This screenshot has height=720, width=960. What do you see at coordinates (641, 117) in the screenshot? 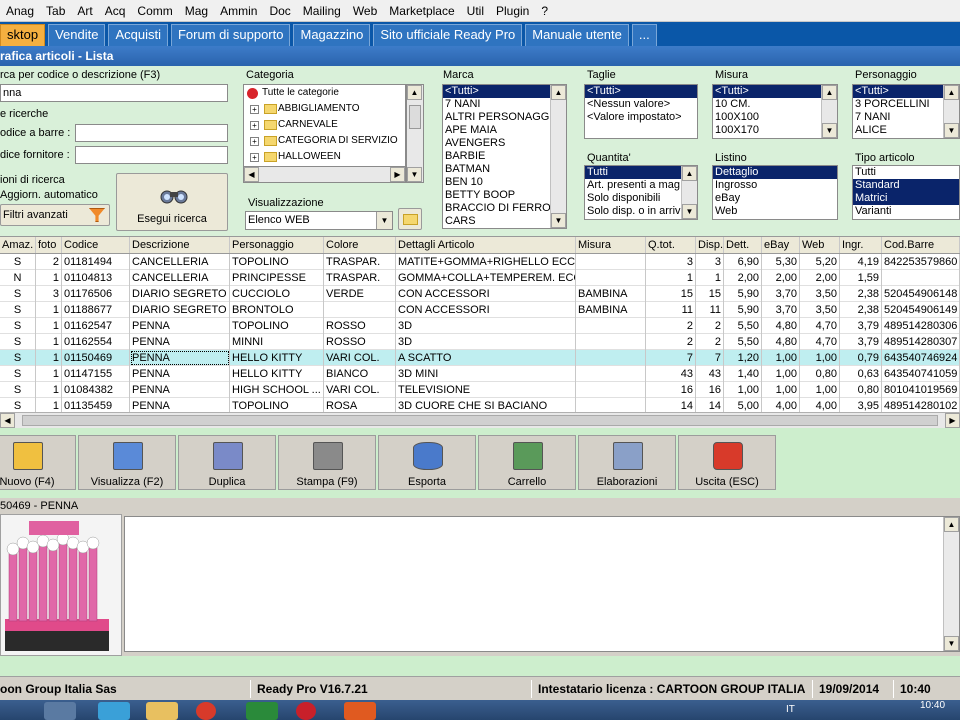
I see `list-item: <Valore impostato>` at bounding box center [641, 117].